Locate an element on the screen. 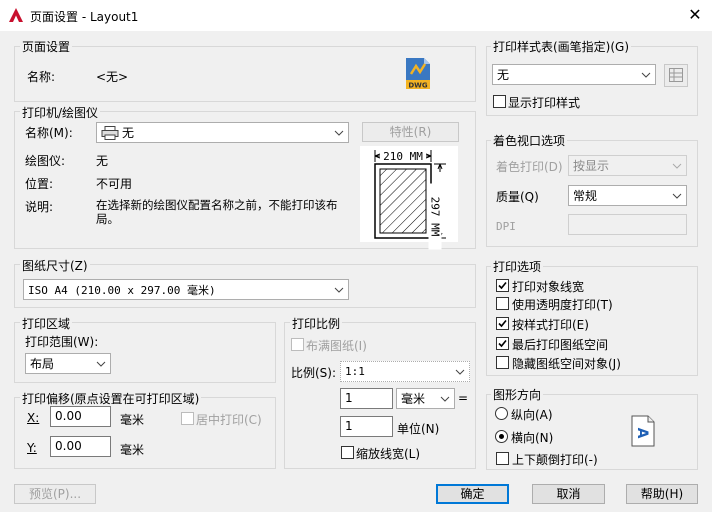 Image resolution: width=712 pixels, height=512 pixels. plot-style-group-label: 打印样式表(画笔指定)(G) is located at coordinates (561, 46).